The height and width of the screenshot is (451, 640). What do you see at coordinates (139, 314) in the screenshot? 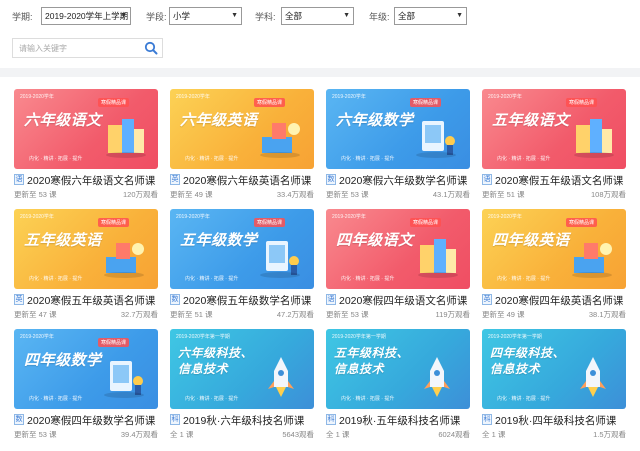
I see `view-count: 32.7万观看` at bounding box center [139, 314].